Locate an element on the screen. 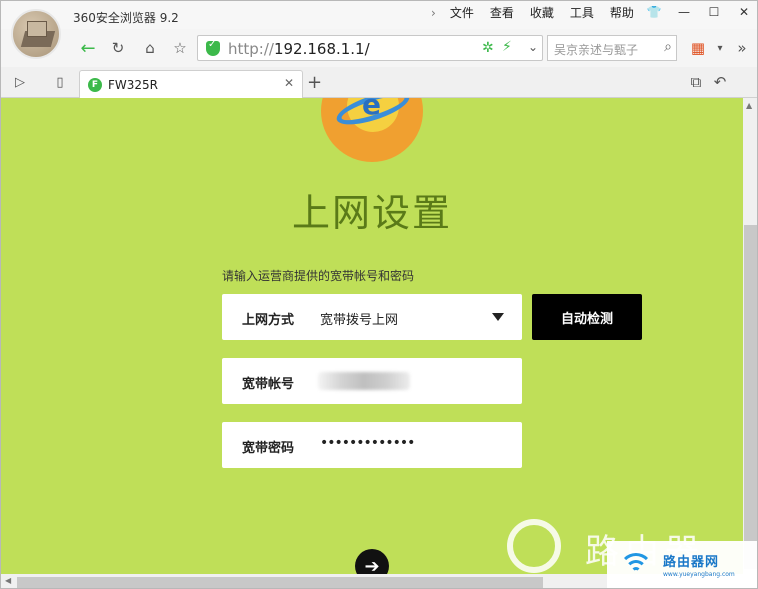 The image size is (758, 589). account-input is located at coordinates (364, 381).